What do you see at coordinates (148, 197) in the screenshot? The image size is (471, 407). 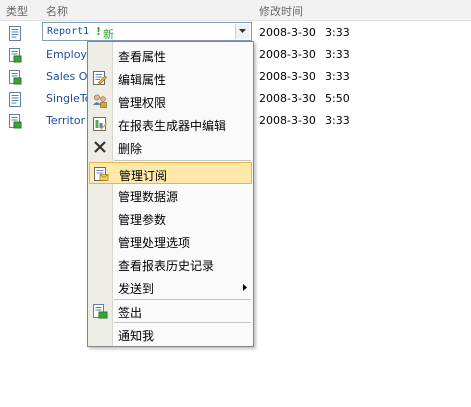 I see `menu-item-label: 管理数据源` at bounding box center [148, 197].